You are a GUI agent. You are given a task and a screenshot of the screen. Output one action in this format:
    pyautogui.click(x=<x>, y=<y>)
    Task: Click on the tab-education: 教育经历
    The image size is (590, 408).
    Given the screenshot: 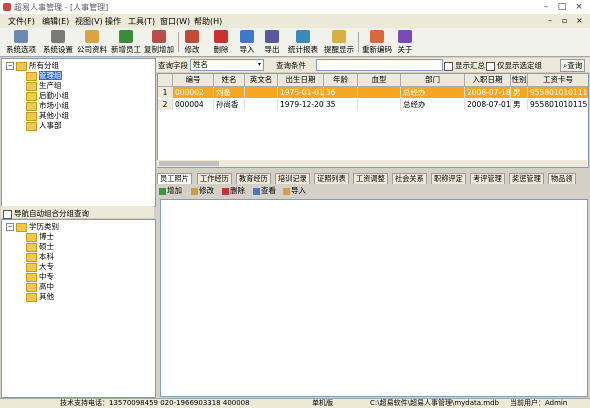 What is the action you would take?
    pyautogui.click(x=253, y=178)
    